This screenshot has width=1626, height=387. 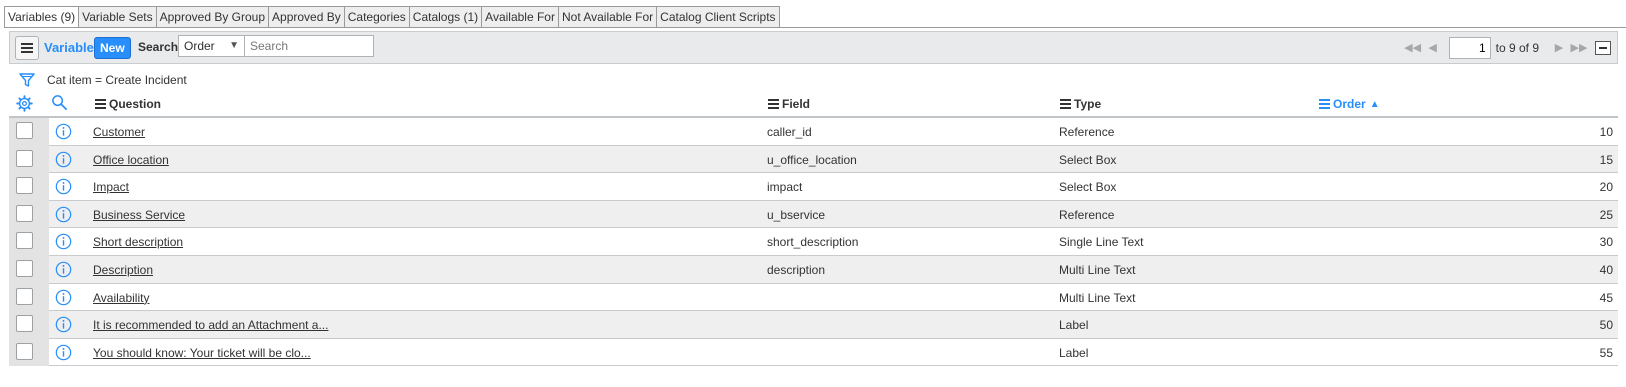 What do you see at coordinates (309, 46) in the screenshot?
I see `search-input` at bounding box center [309, 46].